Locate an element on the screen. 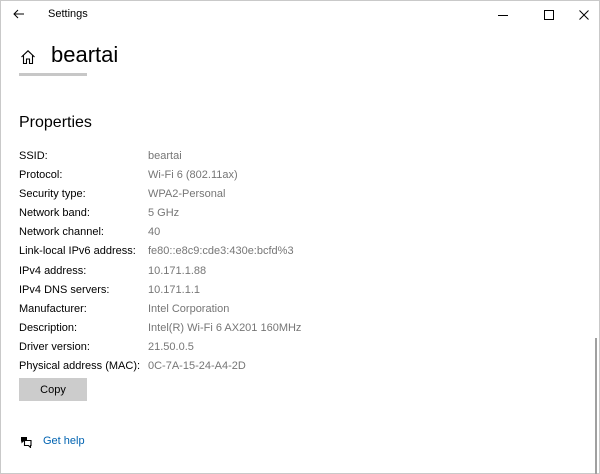 The image size is (600, 474). property-label: Network band: is located at coordinates (54, 213).